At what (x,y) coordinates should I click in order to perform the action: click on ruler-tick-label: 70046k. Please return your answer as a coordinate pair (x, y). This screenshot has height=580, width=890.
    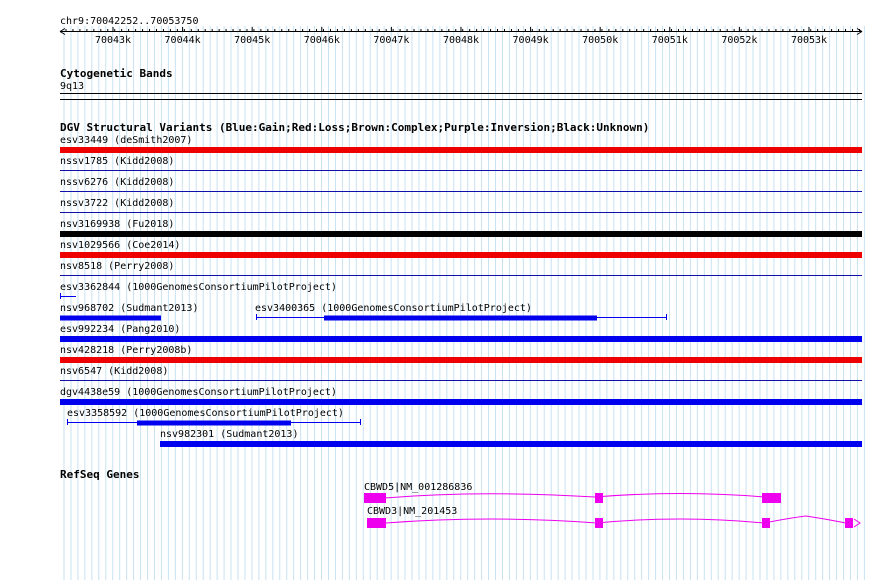
    Looking at the image, I should click on (321, 40).